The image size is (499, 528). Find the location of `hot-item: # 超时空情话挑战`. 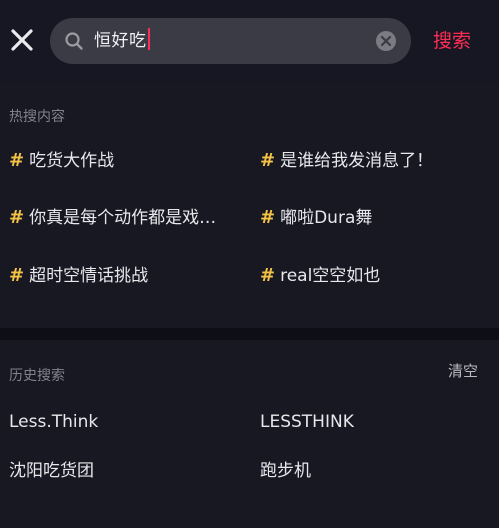

hot-item: # 超时空情话挑战 is located at coordinates (78, 276).